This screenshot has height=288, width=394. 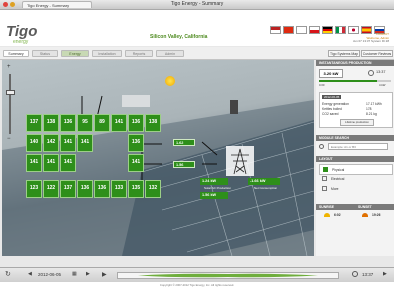 I want to click on location-title: Silicon Valley, California, so click(x=179, y=37).